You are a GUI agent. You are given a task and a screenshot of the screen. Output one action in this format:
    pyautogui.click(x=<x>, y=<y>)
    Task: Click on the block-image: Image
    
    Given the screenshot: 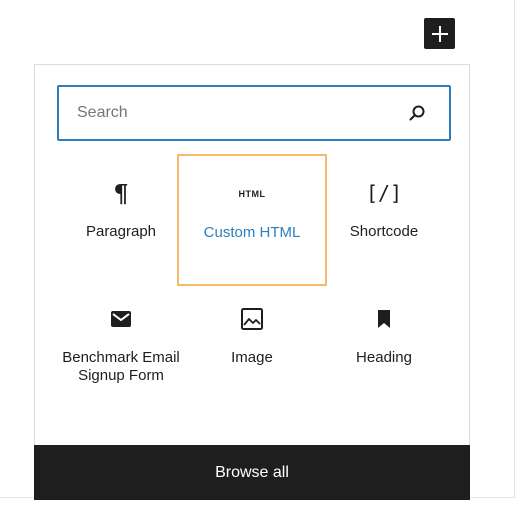 What is the action you would take?
    pyautogui.click(x=252, y=351)
    